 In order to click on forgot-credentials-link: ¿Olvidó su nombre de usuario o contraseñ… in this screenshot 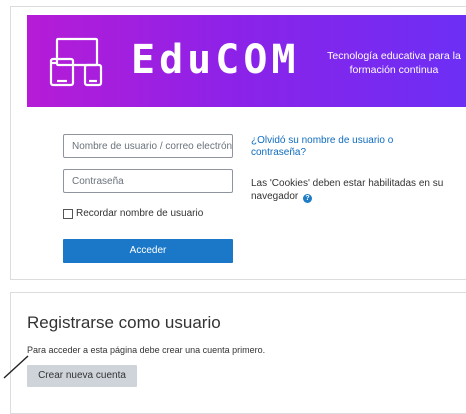, I will do `click(351, 147)`.